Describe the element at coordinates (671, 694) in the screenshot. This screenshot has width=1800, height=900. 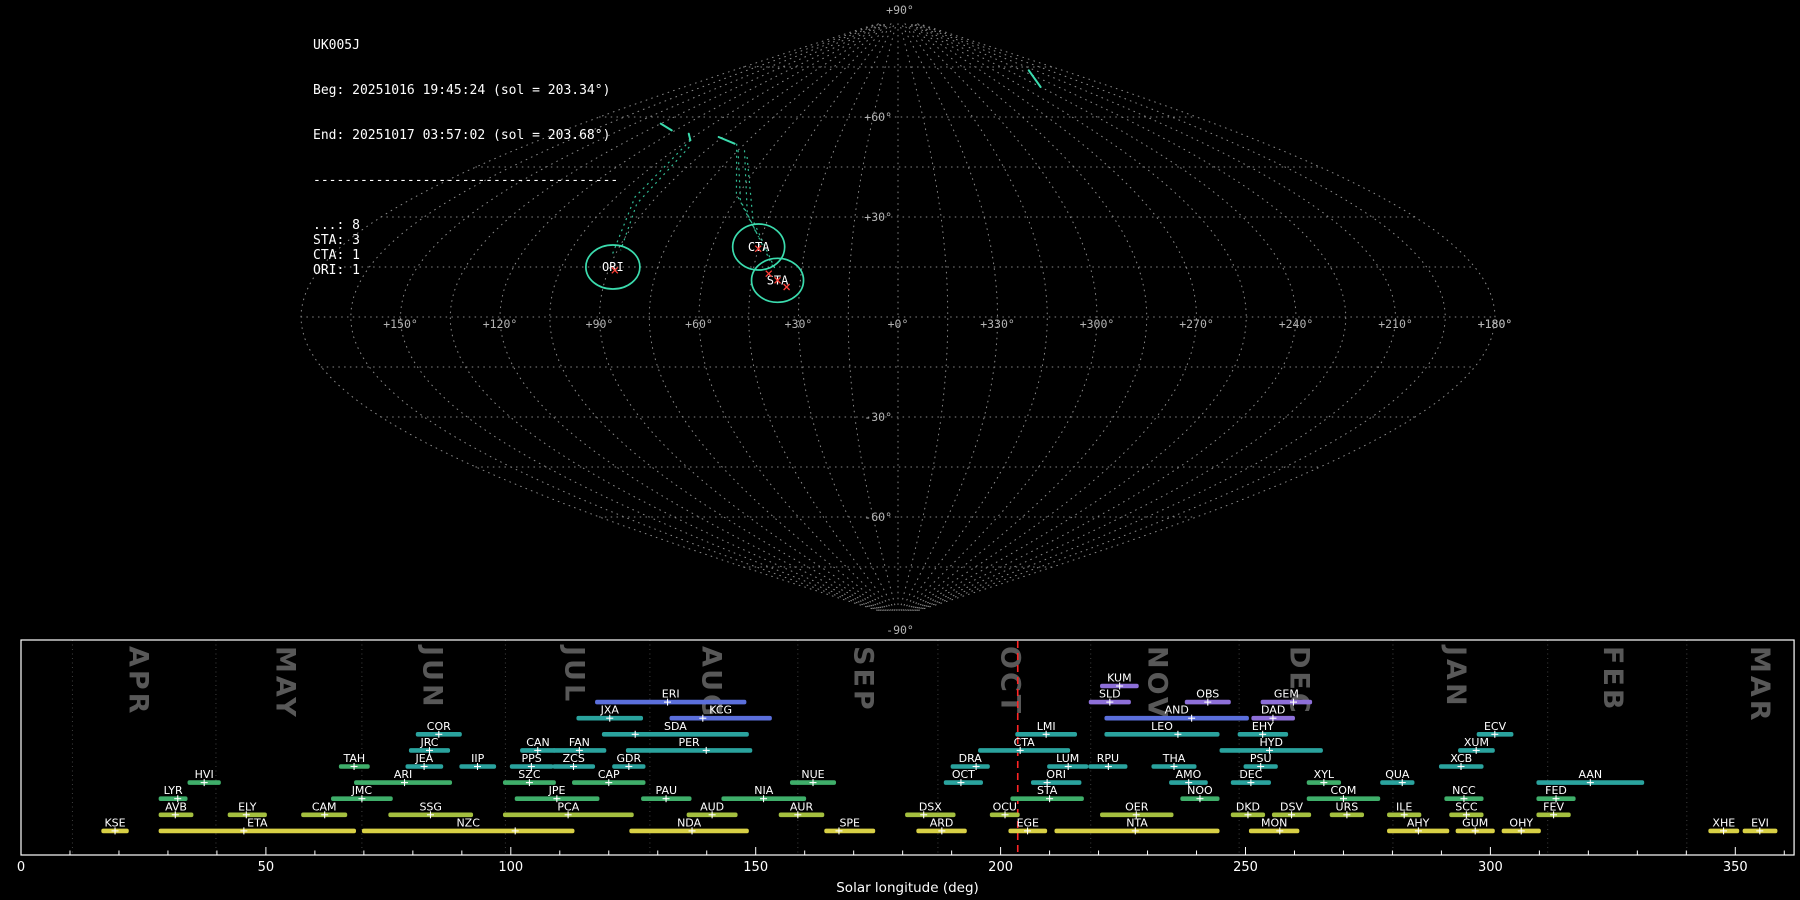
I see `shower-code-label: ERI` at that location.